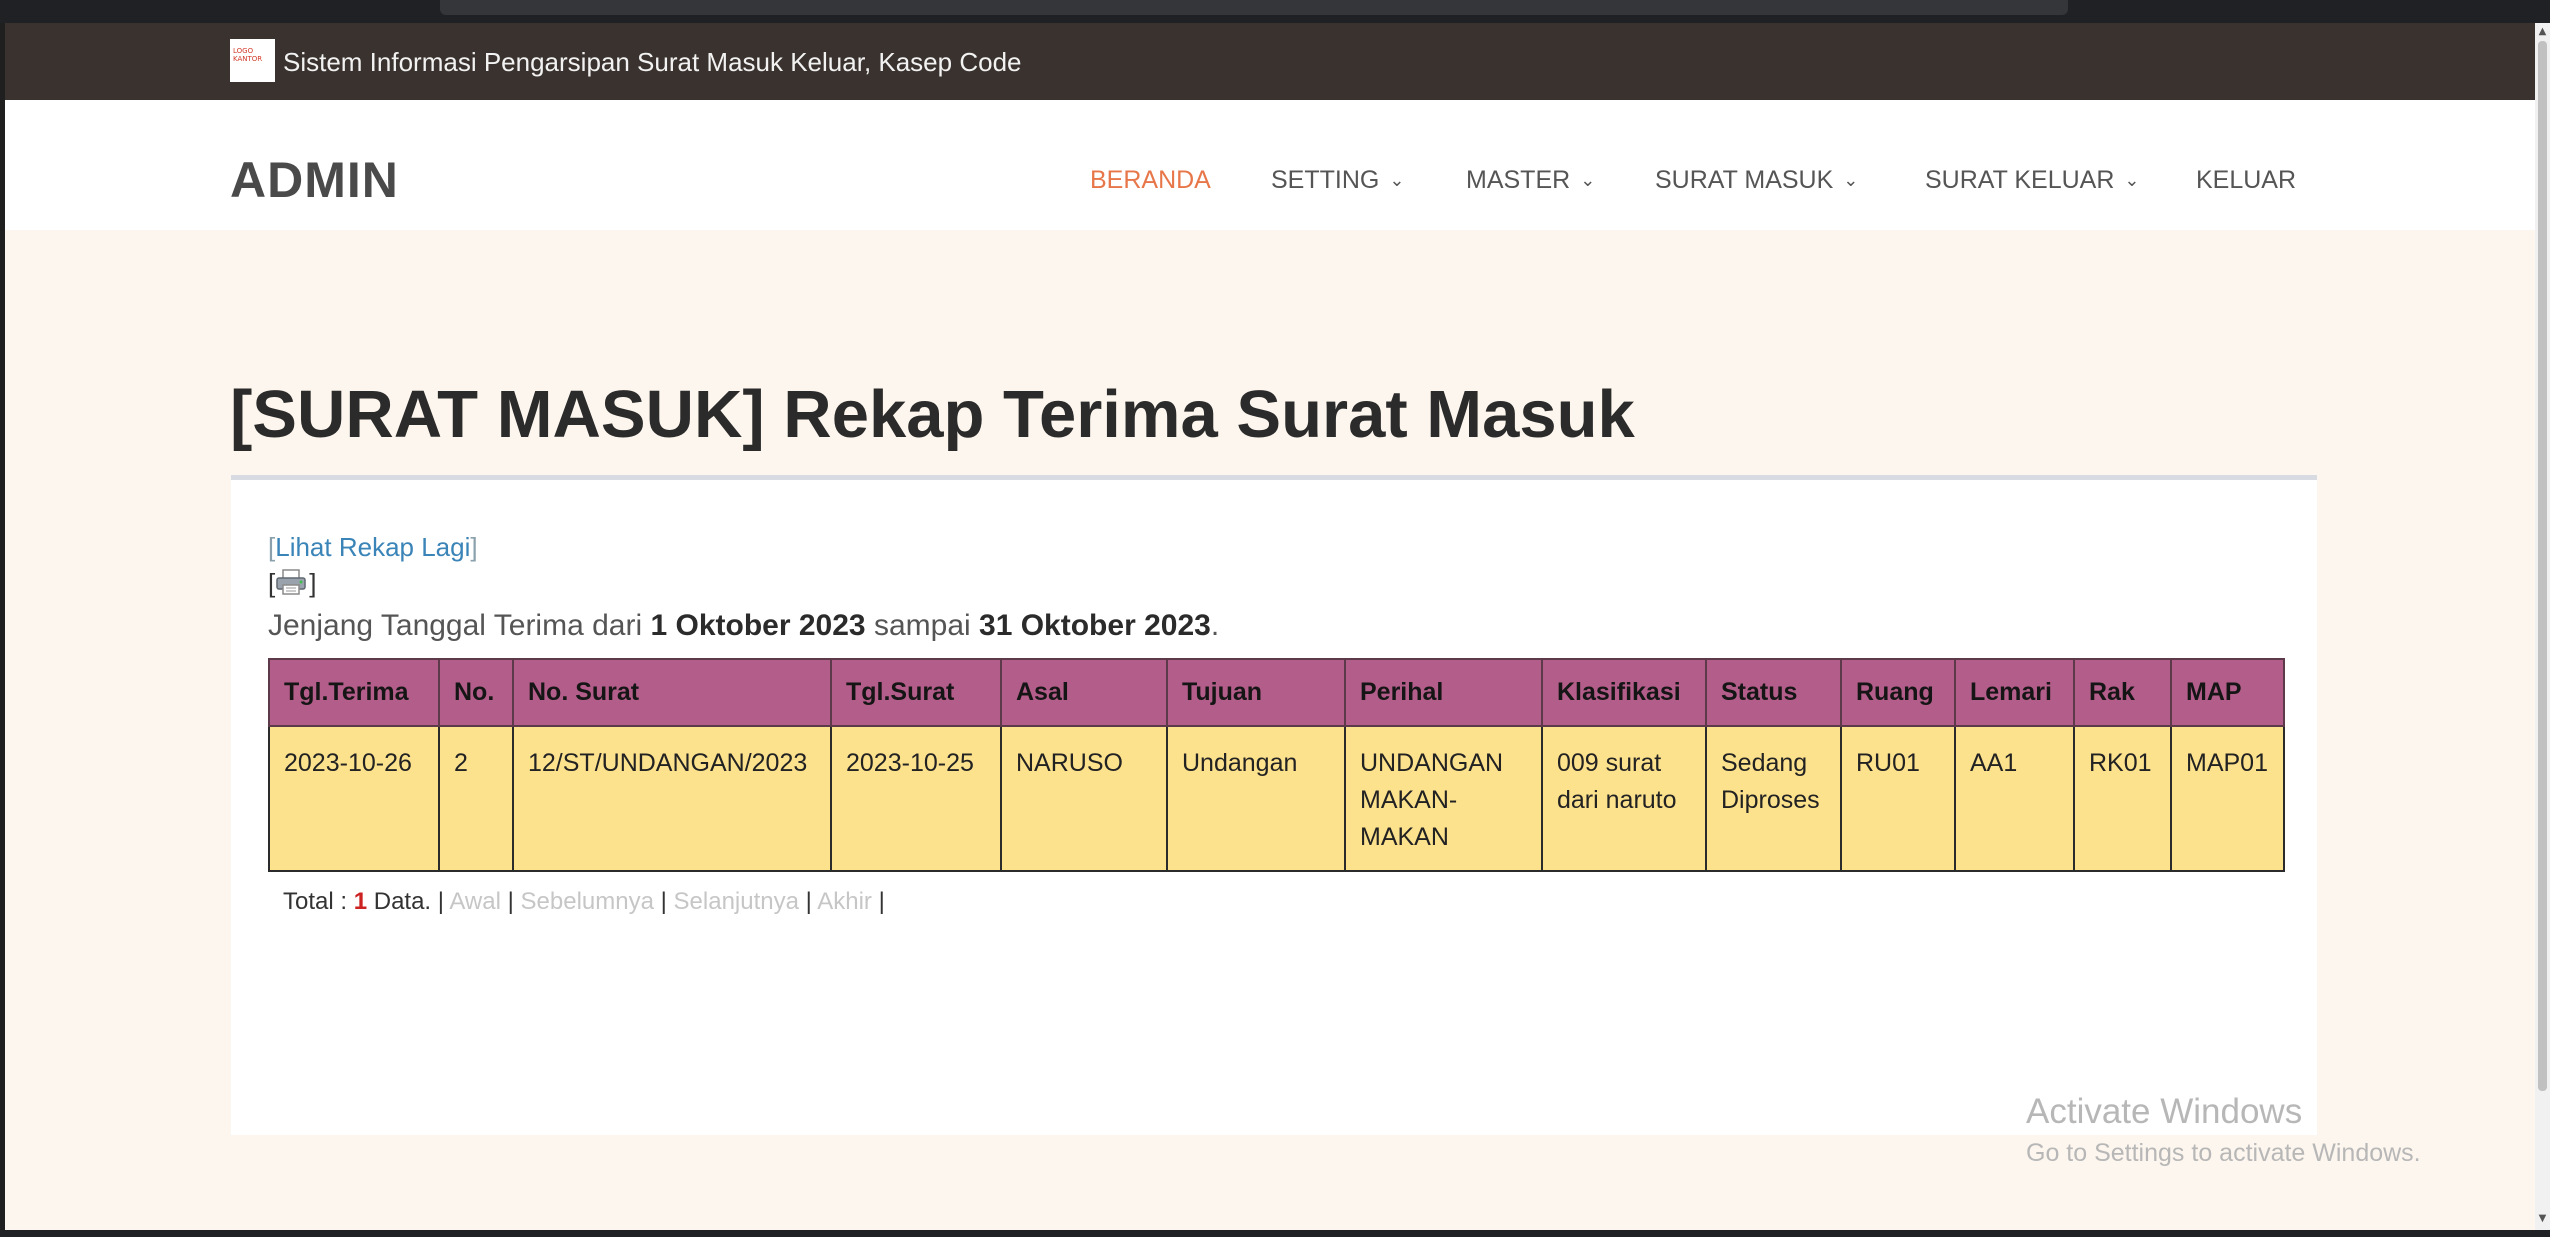 Image resolution: width=2550 pixels, height=1237 pixels. Describe the element at coordinates (1624, 798) in the screenshot. I see `cell-klasifikasi: 009 surat dari naruto` at that location.